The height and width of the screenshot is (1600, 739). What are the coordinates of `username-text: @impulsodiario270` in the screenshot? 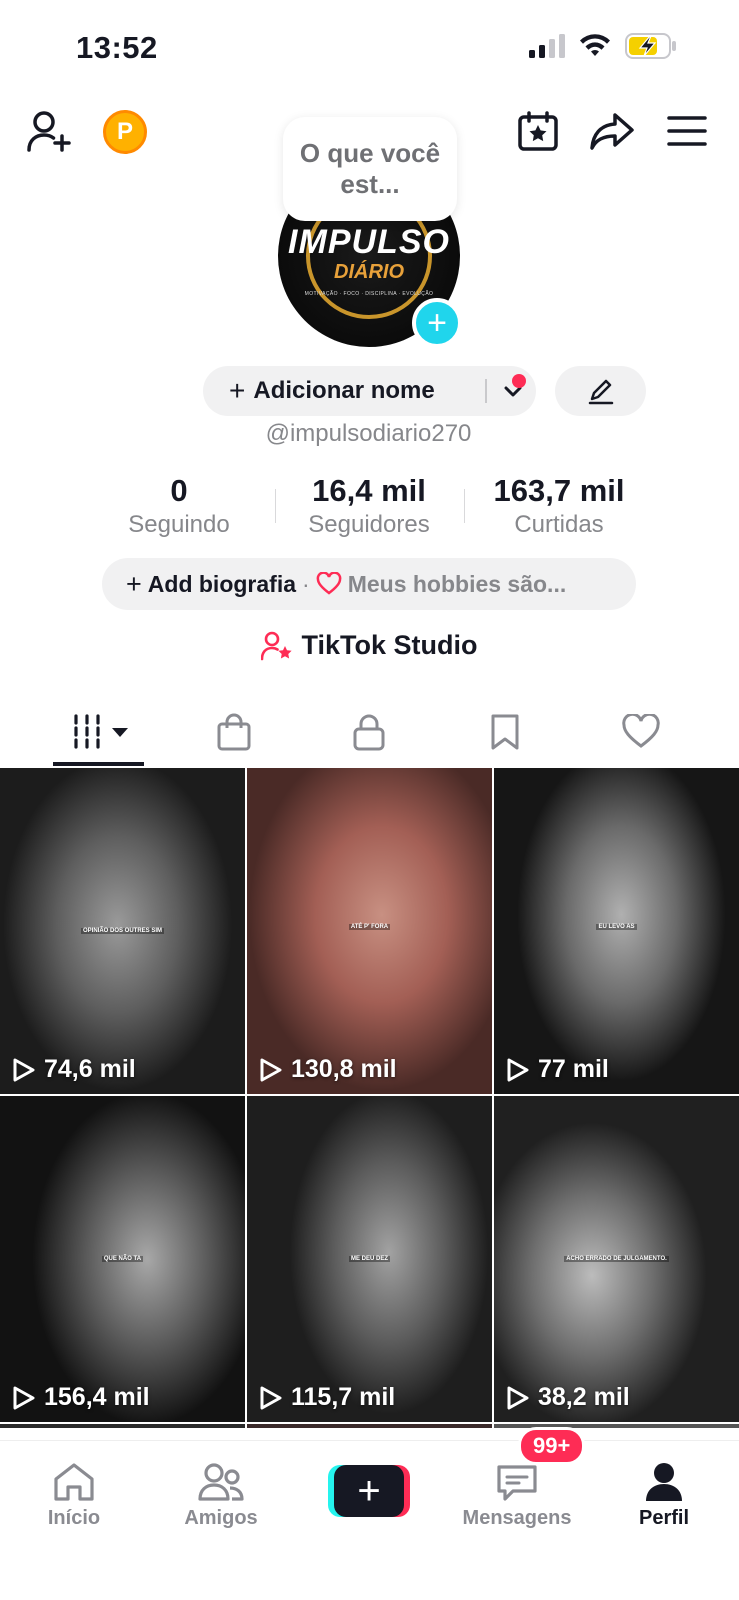 It's located at (368, 433).